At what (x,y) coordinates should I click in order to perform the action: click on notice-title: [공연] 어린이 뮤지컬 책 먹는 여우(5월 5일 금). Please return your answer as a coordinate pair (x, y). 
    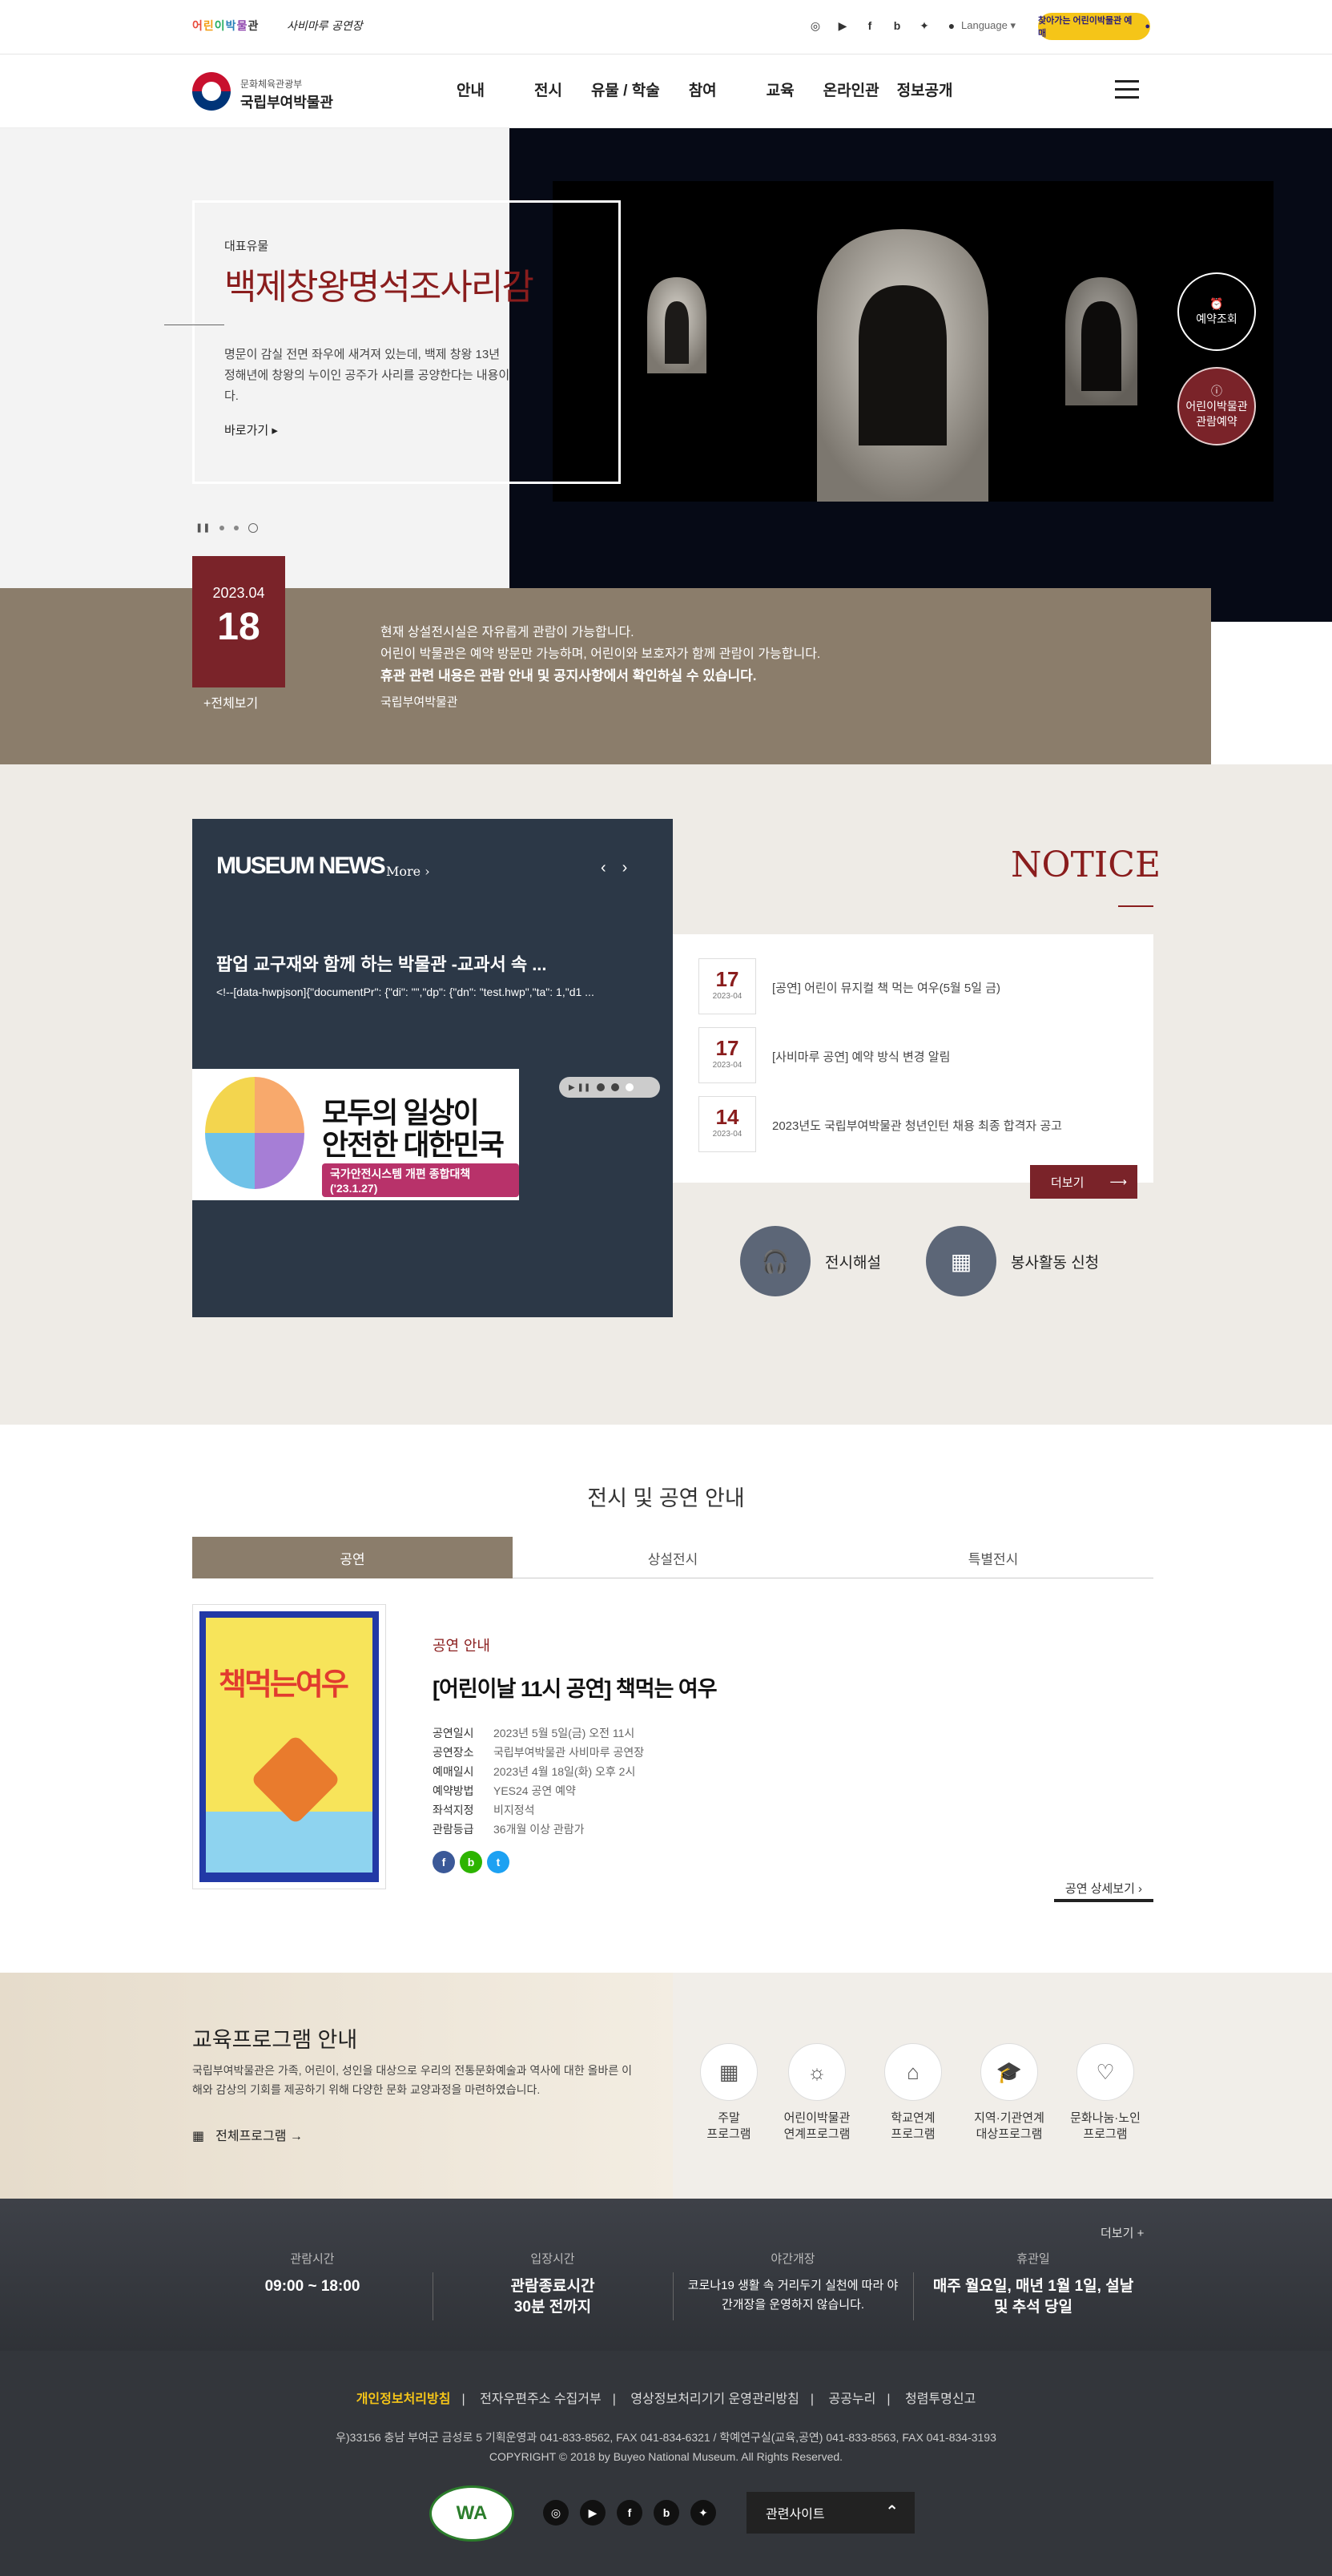
    Looking at the image, I should click on (886, 987).